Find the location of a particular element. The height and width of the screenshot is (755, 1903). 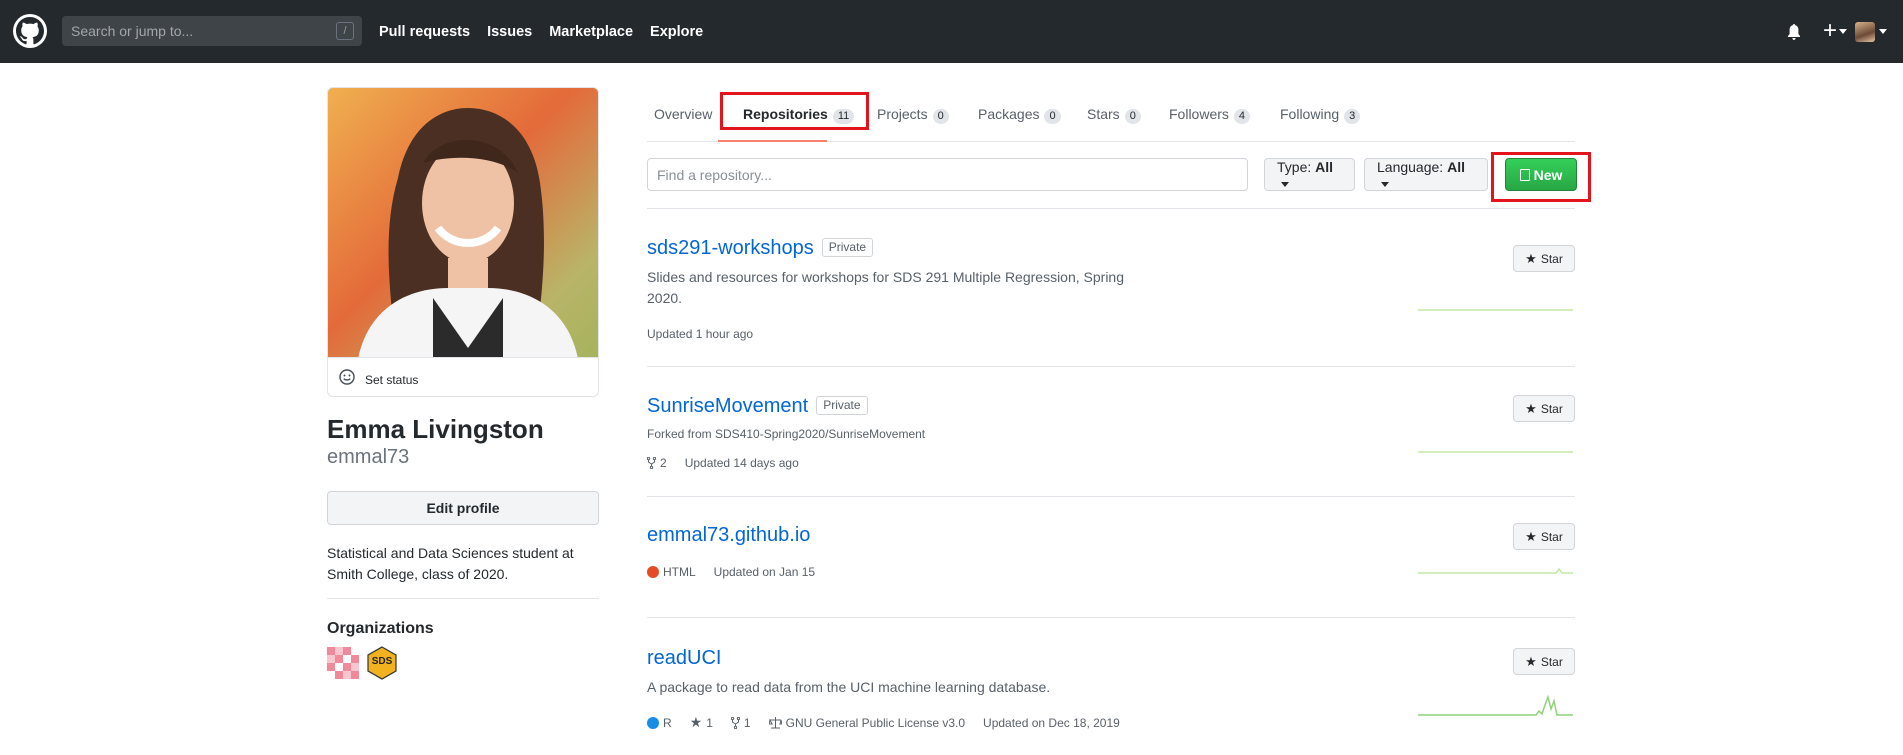

type-label: Type: is located at coordinates (1294, 167).